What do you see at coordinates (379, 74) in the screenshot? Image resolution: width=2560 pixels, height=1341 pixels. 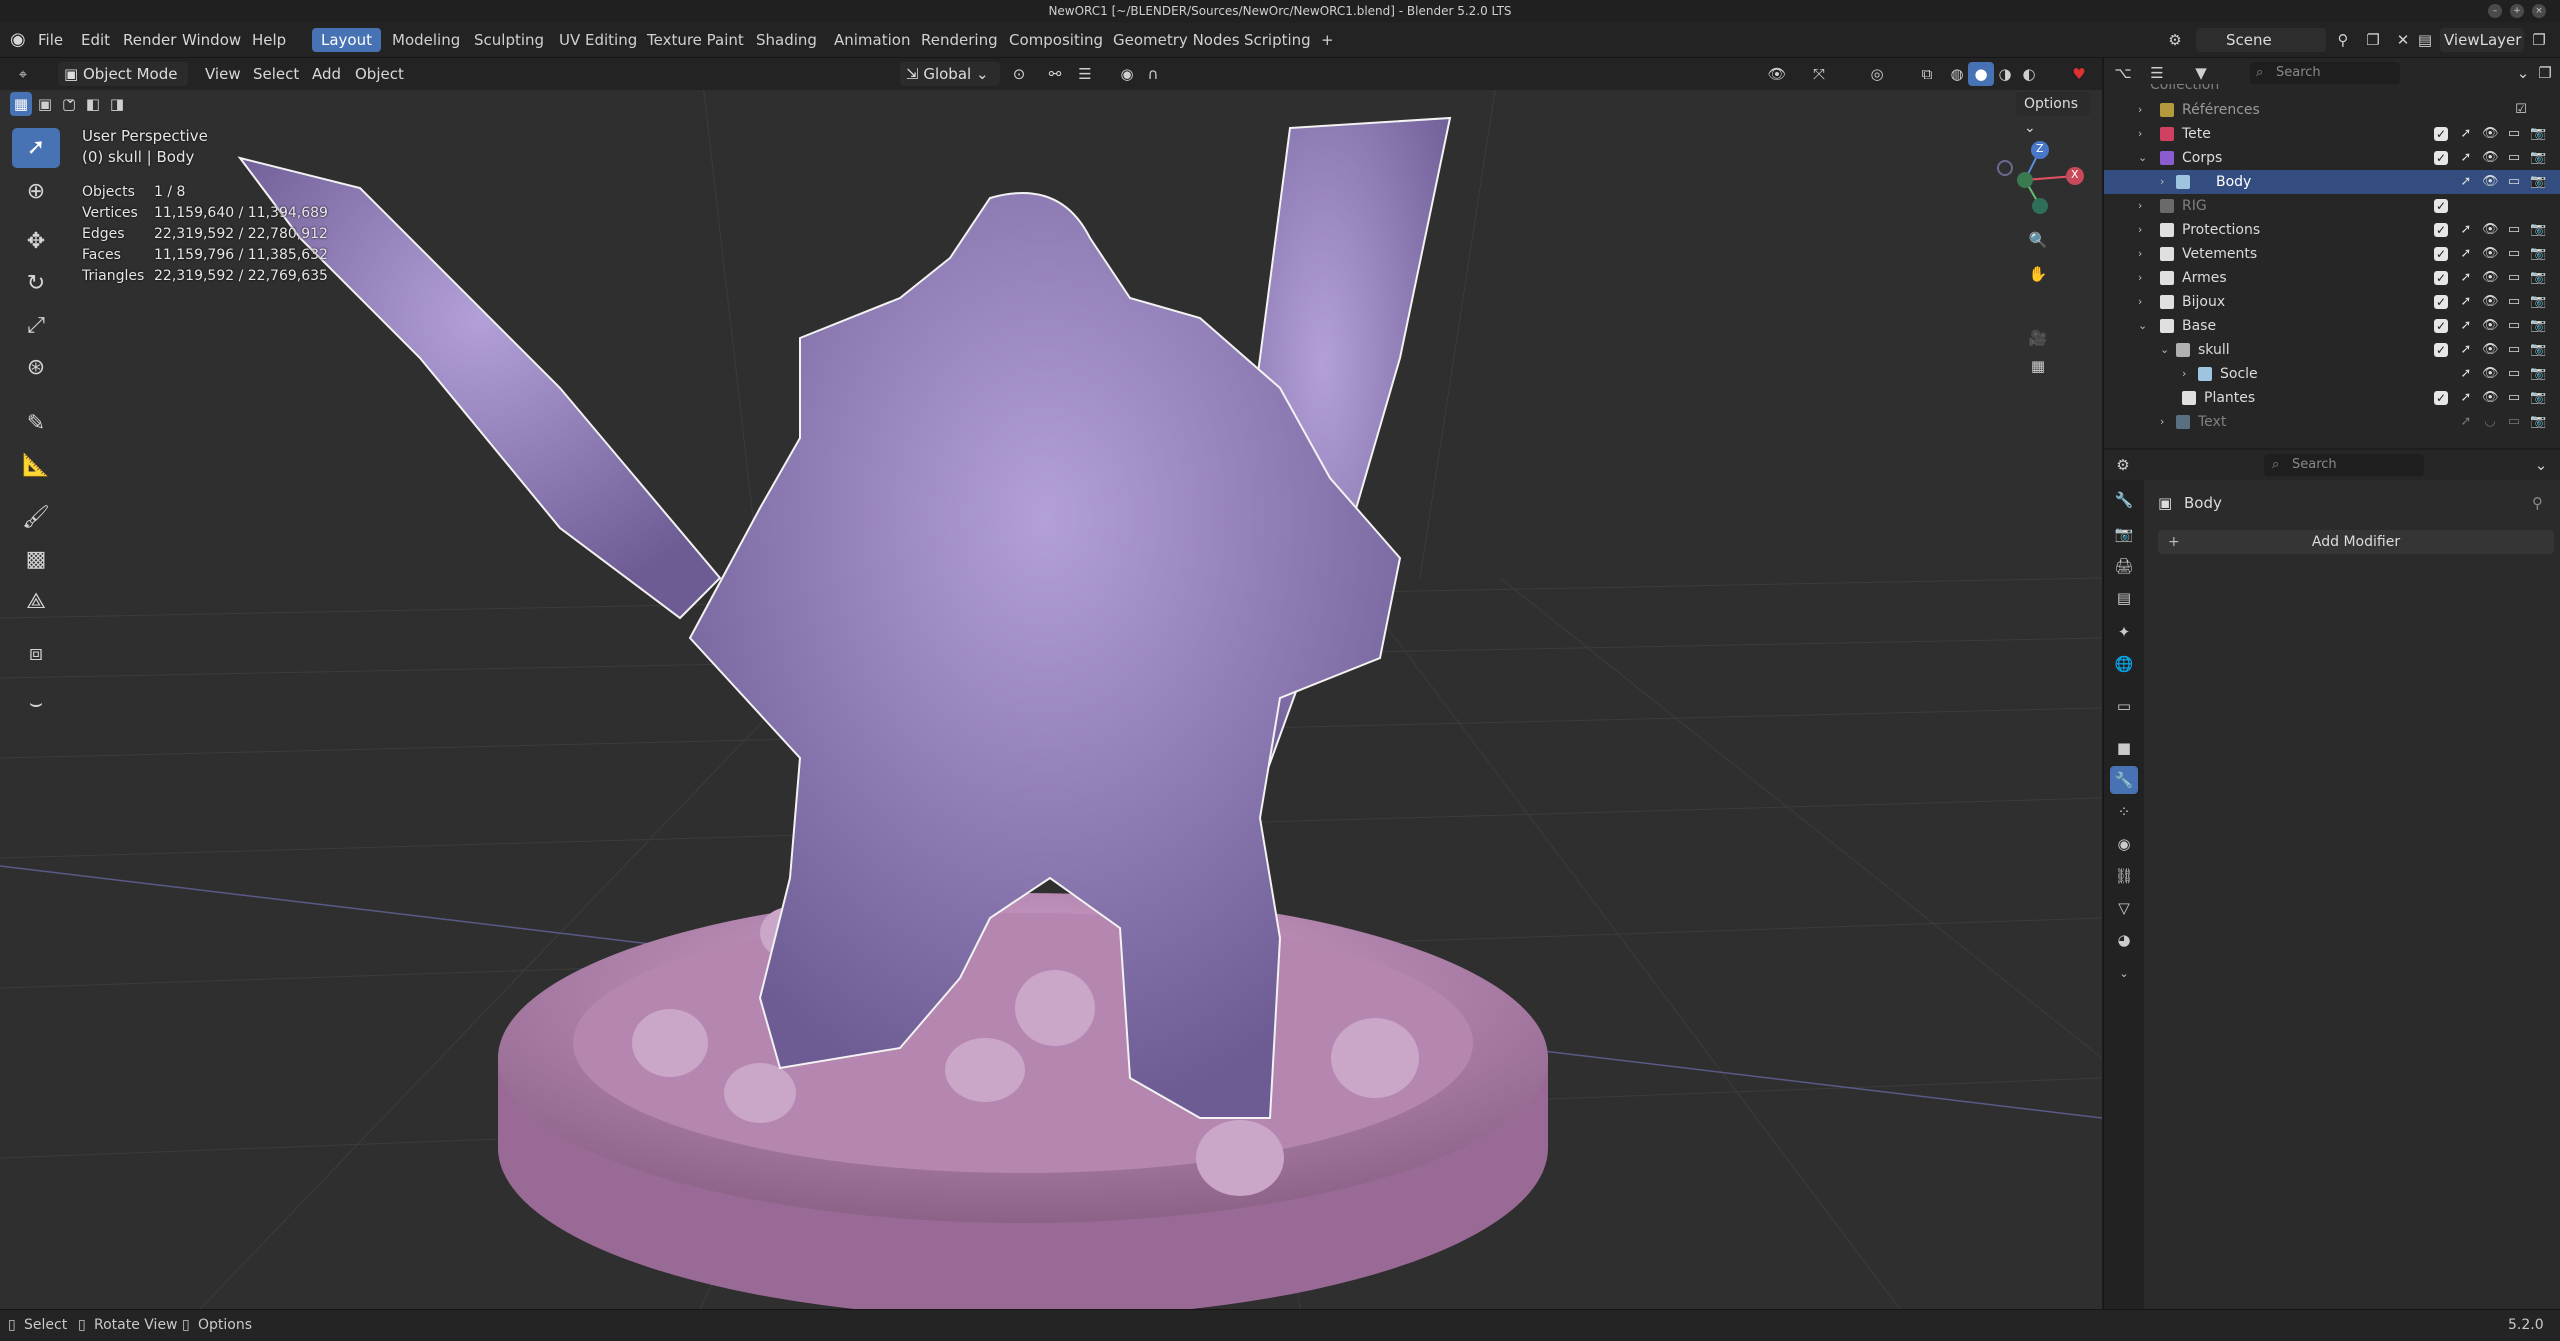 I see `menu-object: Object` at bounding box center [379, 74].